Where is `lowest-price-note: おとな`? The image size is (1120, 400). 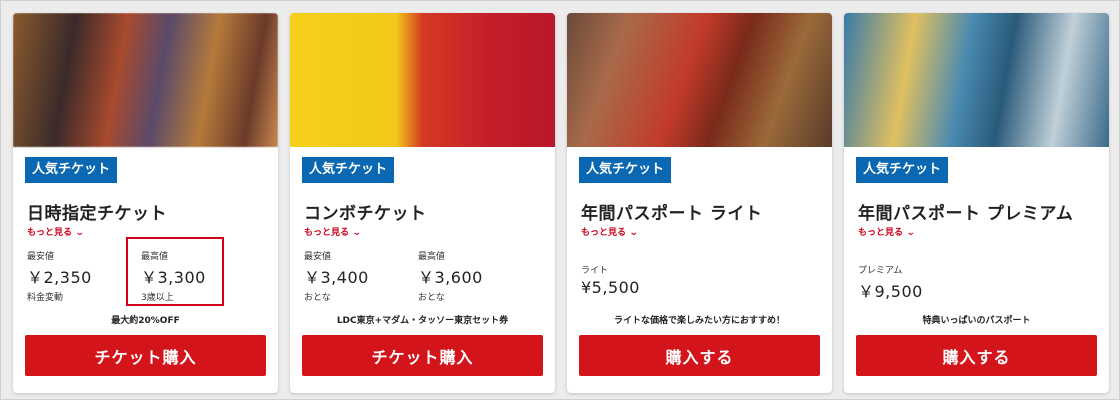 lowest-price-note: おとな is located at coordinates (317, 298).